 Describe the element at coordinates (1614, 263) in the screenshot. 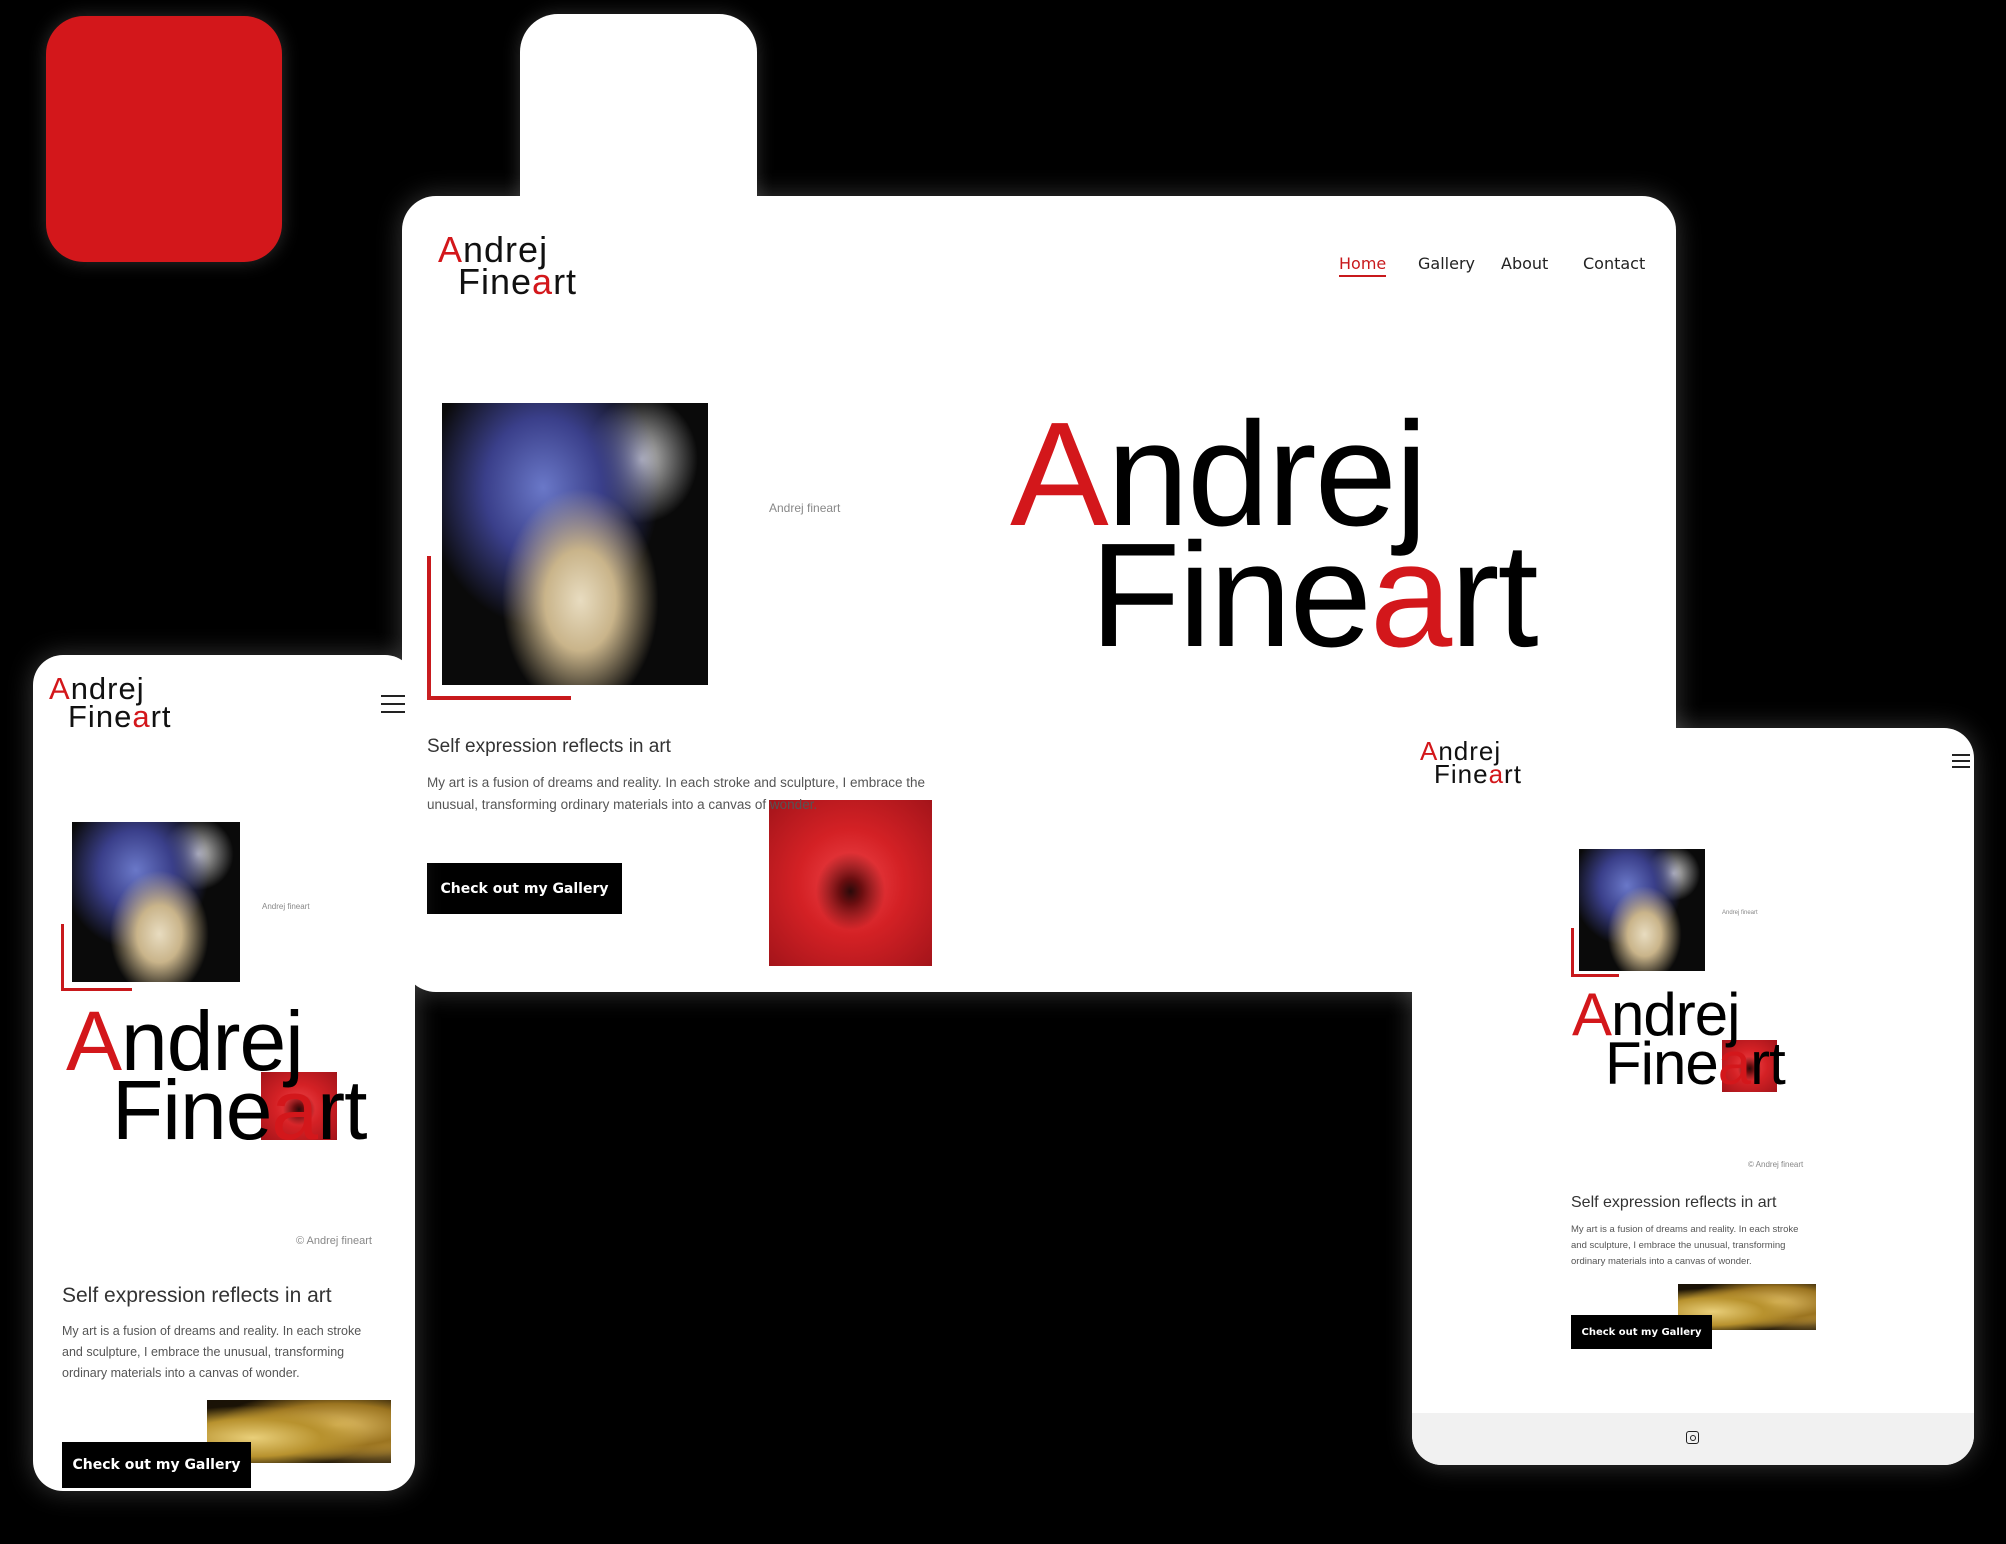

I see `nav-item-contact: Contact` at that location.